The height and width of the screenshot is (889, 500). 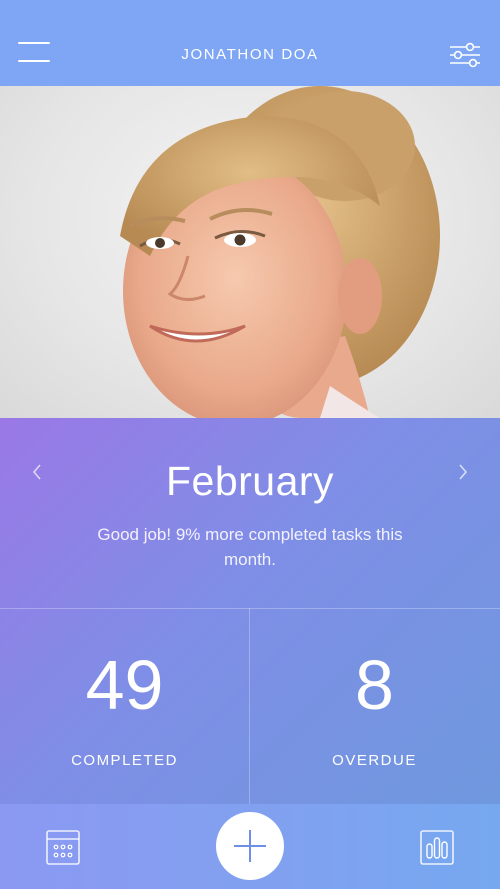 I want to click on add-task-button, so click(x=250, y=846).